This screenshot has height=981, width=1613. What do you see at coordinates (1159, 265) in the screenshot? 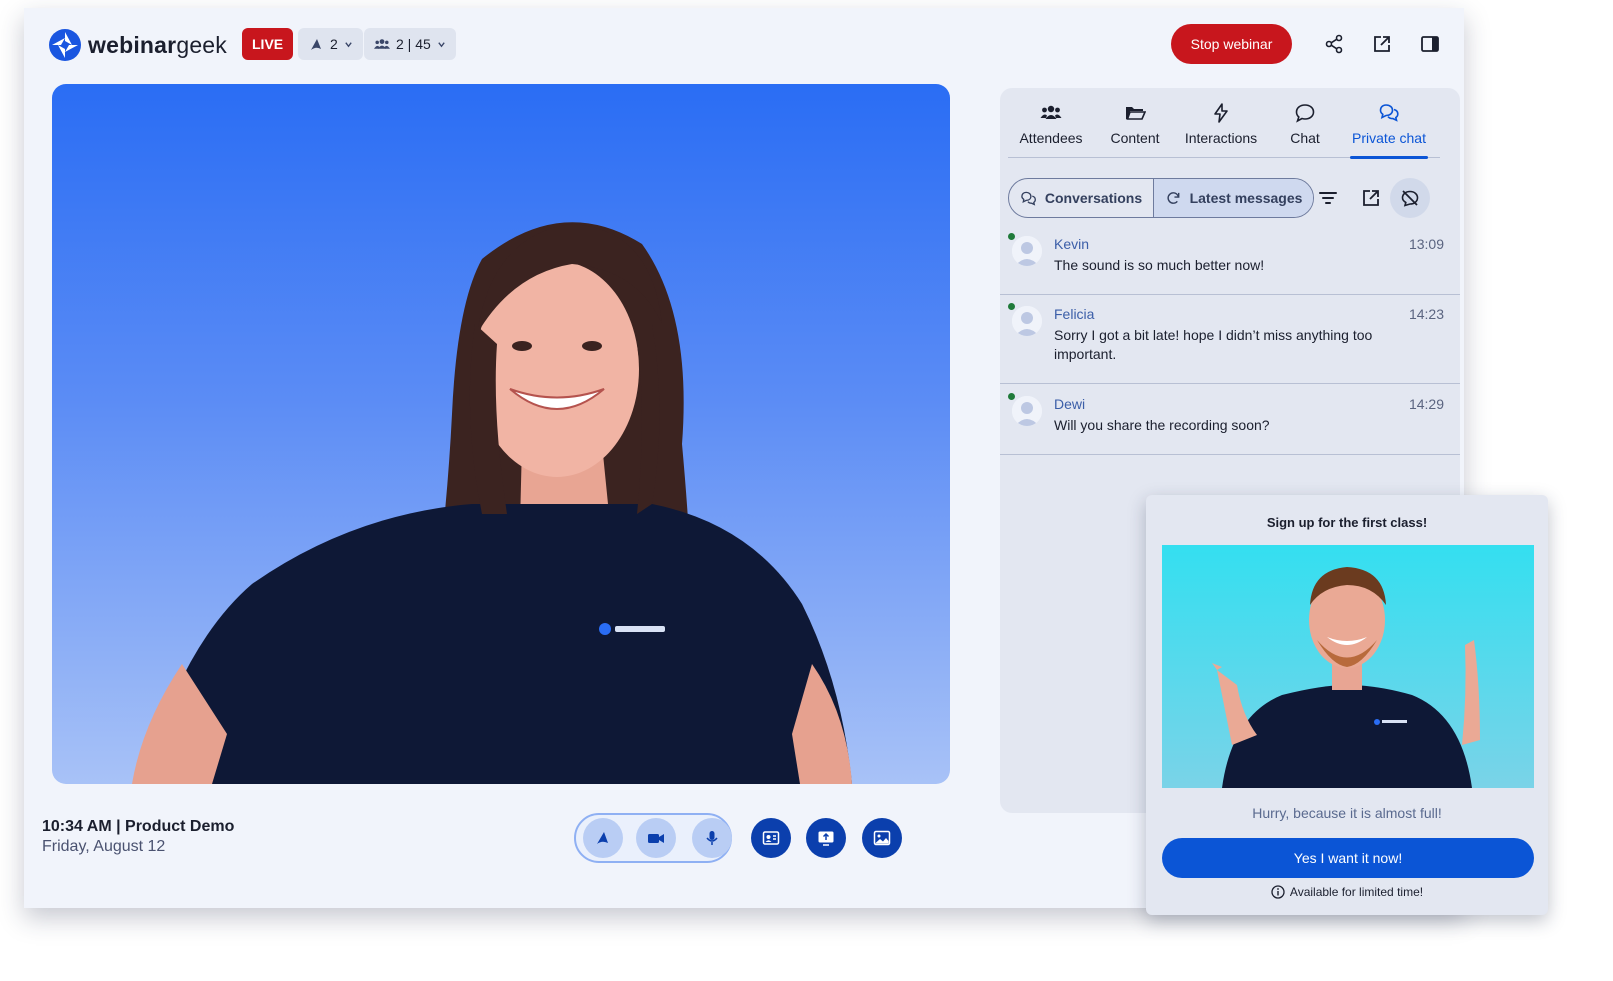
I see `message-text: The sound is so much better now!` at bounding box center [1159, 265].